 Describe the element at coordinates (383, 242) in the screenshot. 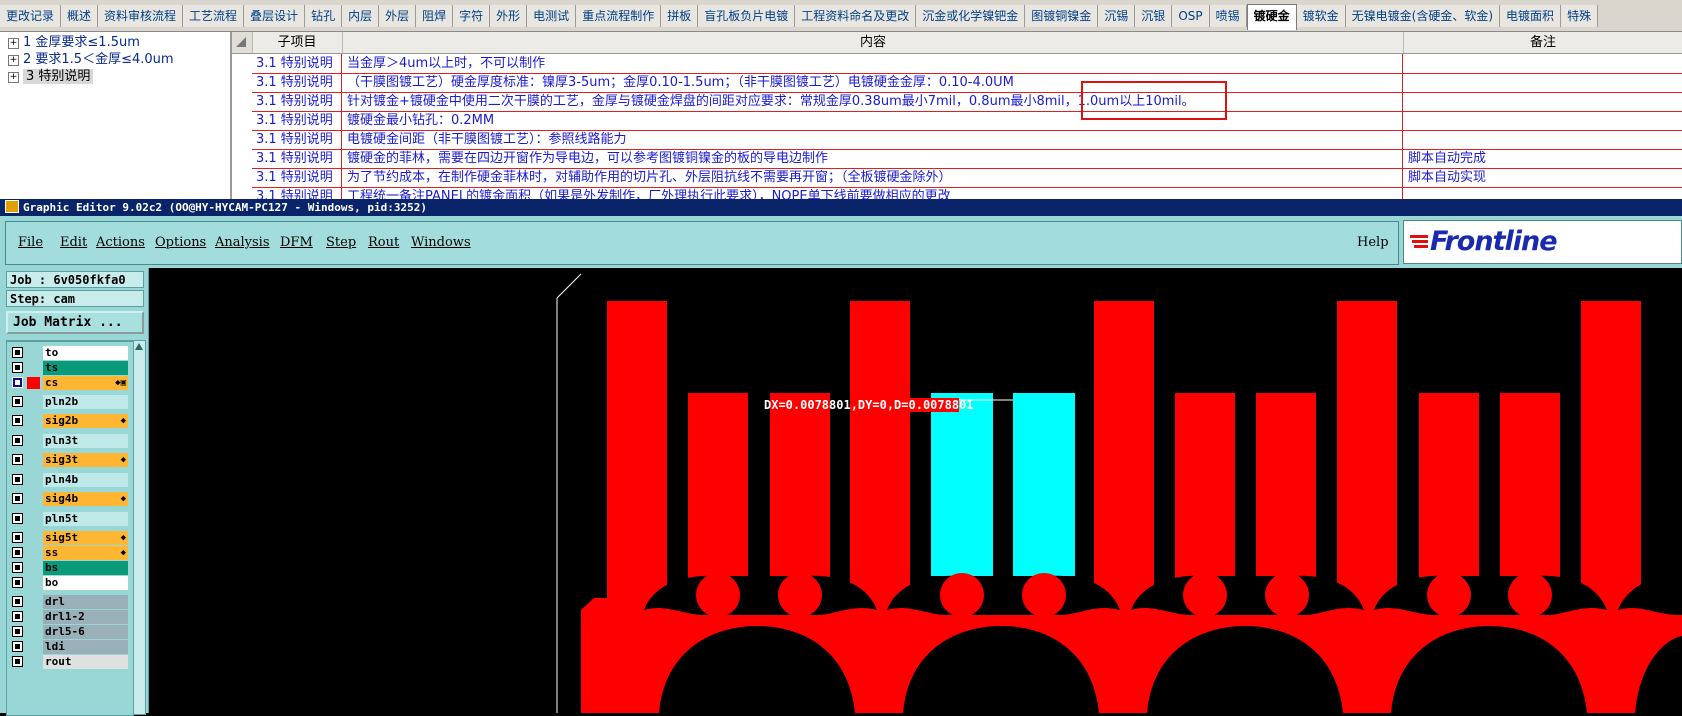

I see `menu-rout: Rout` at that location.